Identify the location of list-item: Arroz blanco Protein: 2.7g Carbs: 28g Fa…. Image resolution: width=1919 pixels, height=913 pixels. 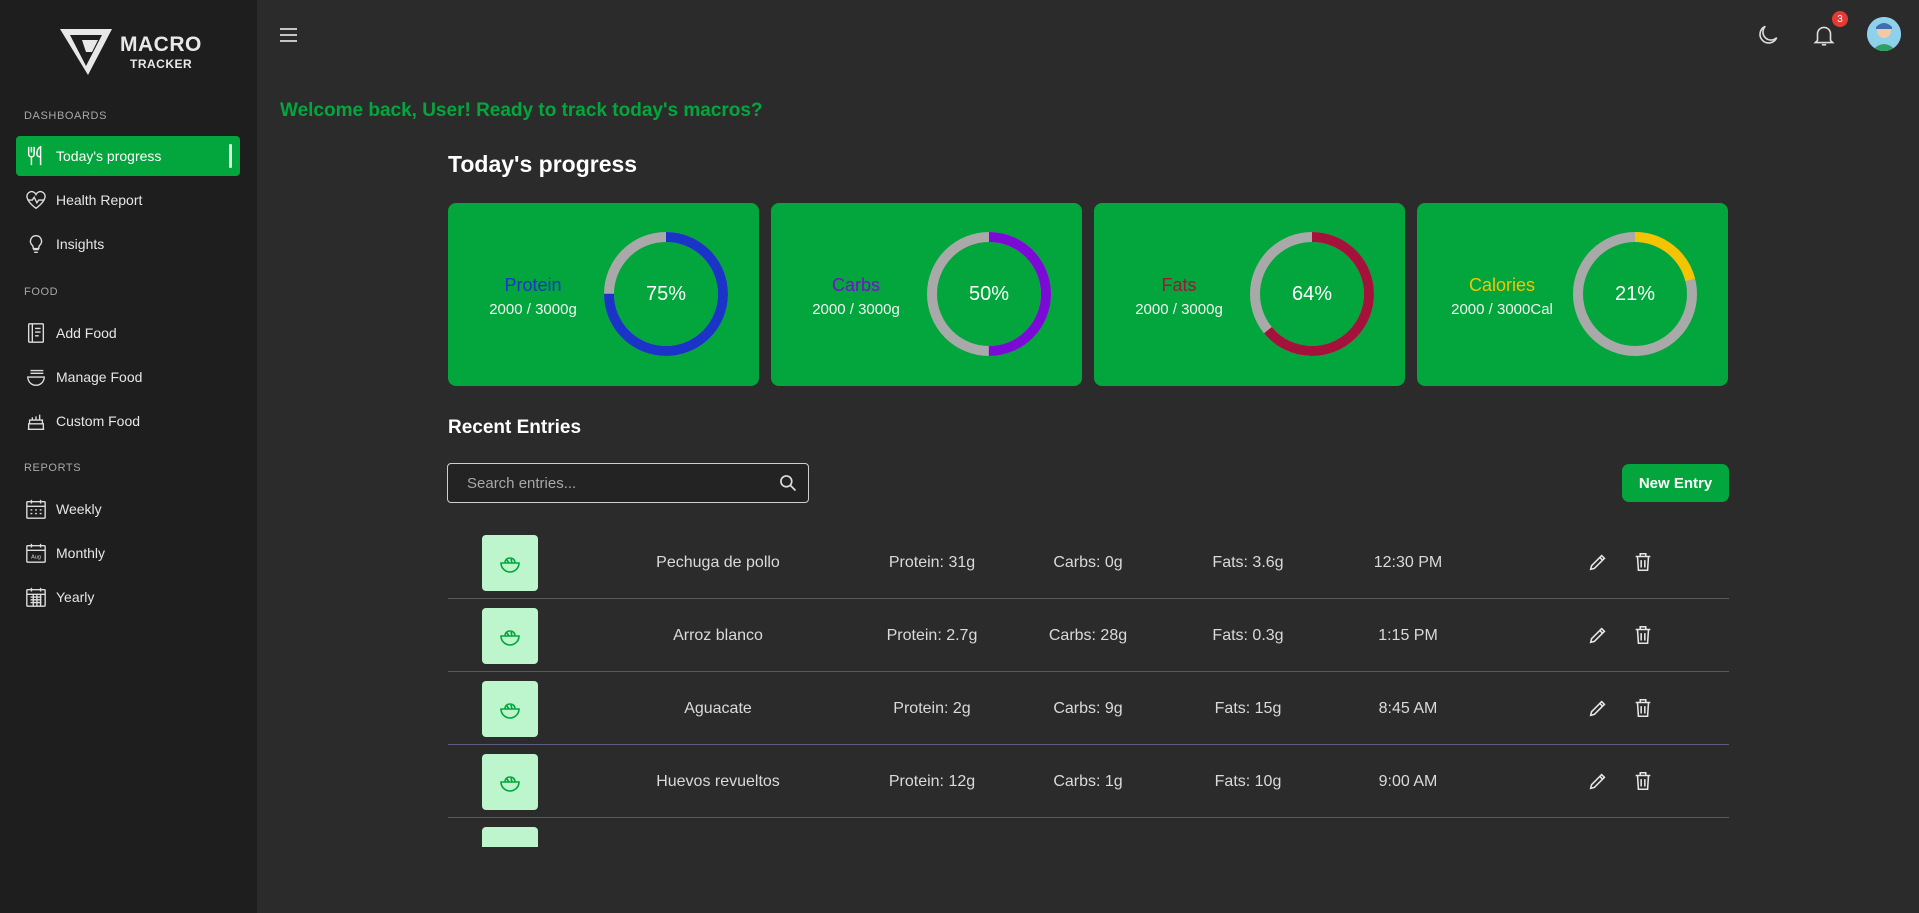
(1088, 635).